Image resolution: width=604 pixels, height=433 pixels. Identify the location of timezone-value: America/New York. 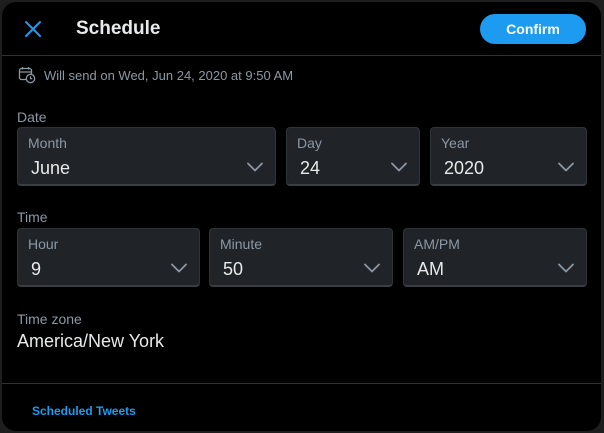
(91, 341).